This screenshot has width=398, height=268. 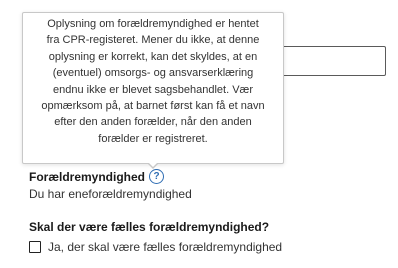 I want to click on custody-label: Forældremyndighed, so click(x=87, y=176).